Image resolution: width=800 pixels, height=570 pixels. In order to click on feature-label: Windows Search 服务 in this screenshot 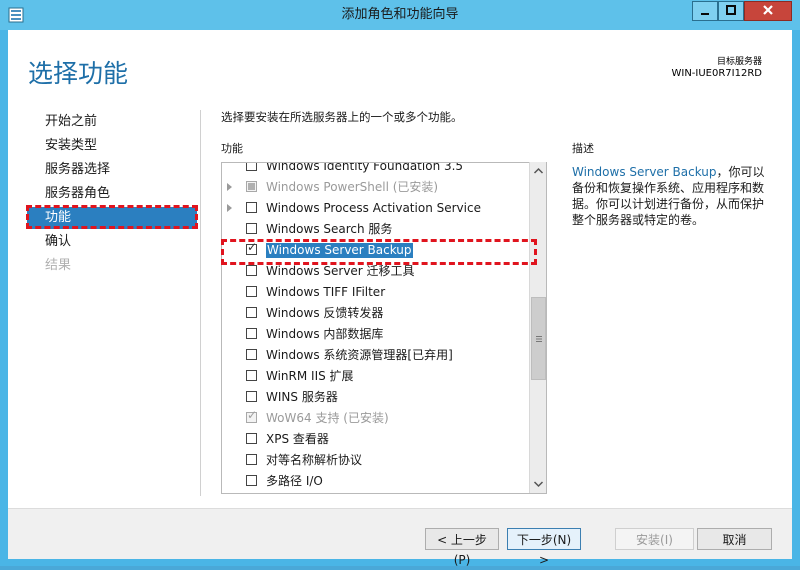, I will do `click(329, 229)`.